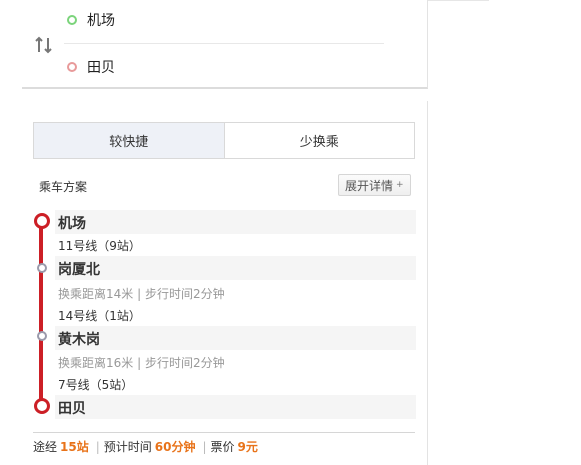 Image resolution: width=581 pixels, height=465 pixels. What do you see at coordinates (101, 68) in the screenshot?
I see `destination-text: 田贝` at bounding box center [101, 68].